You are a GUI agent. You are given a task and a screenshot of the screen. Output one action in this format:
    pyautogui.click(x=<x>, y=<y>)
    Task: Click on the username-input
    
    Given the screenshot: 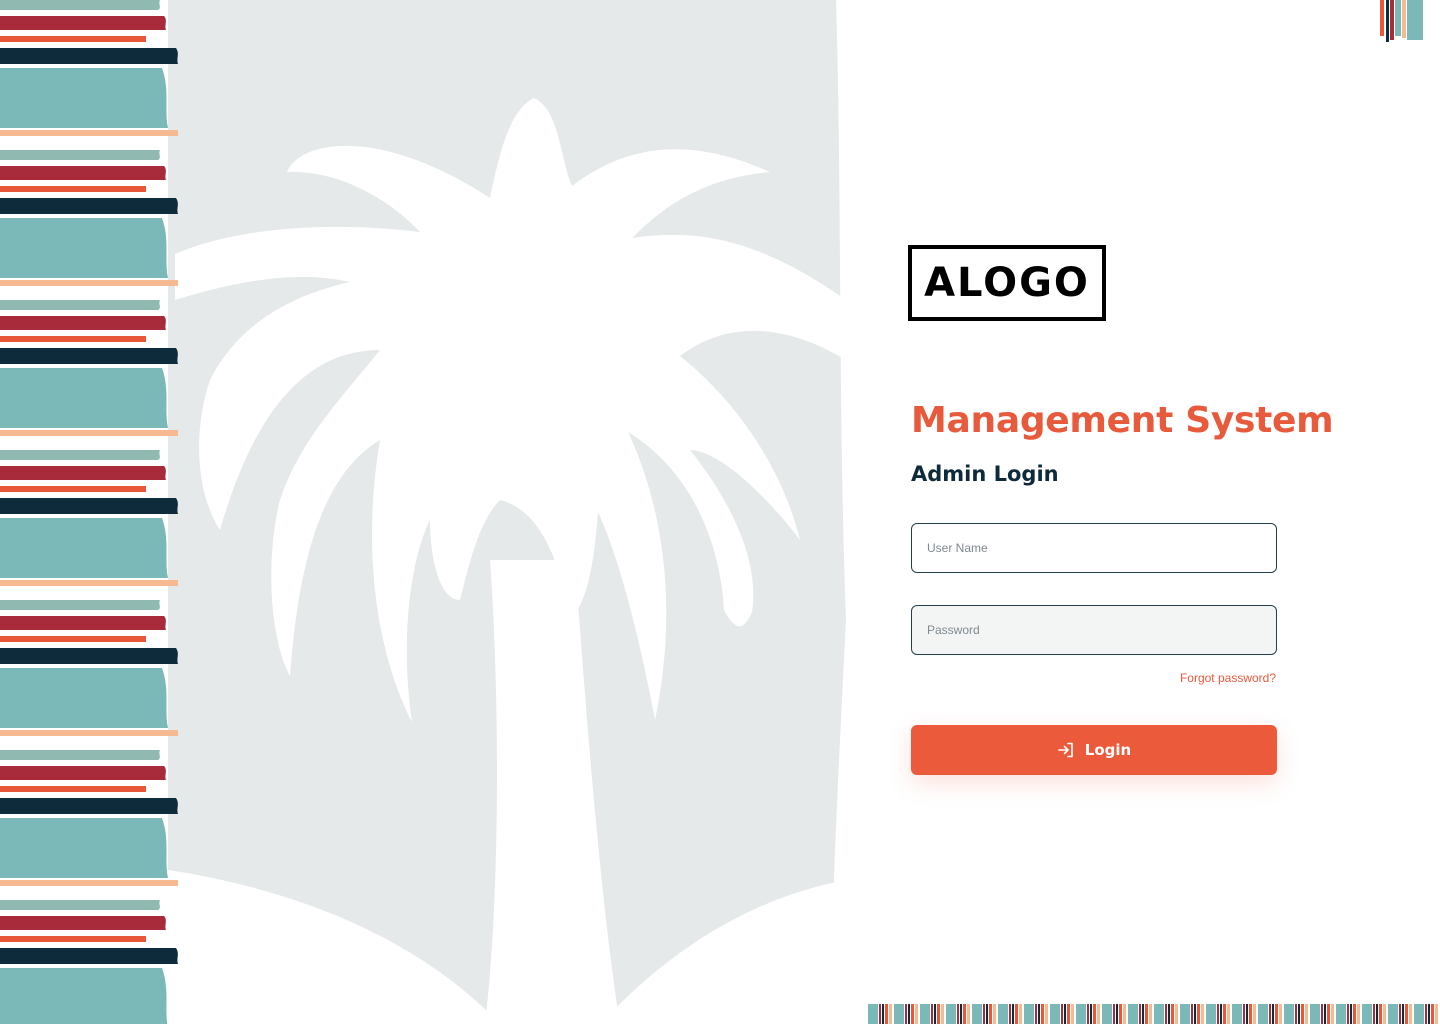 What is the action you would take?
    pyautogui.click(x=1094, y=548)
    